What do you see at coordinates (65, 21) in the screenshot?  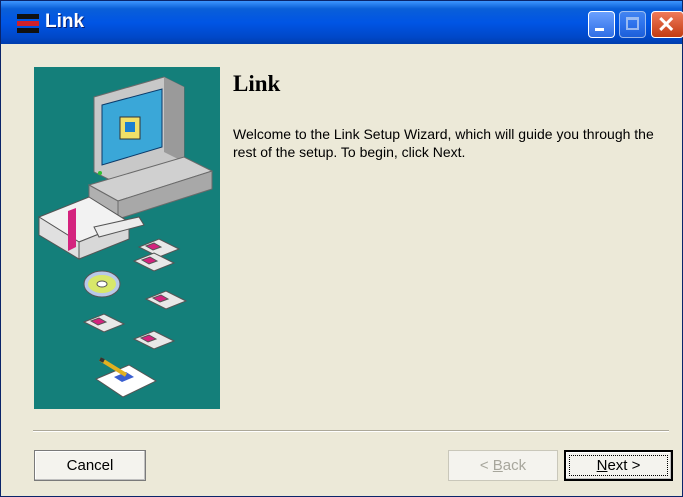 I see `window-title: Link` at bounding box center [65, 21].